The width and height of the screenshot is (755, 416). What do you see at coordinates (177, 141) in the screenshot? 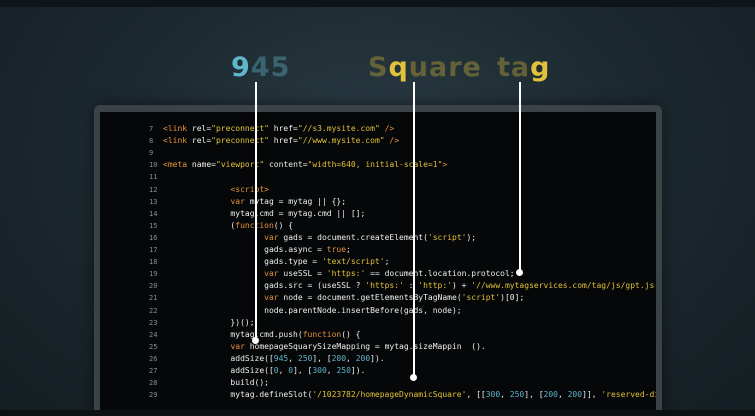
I see `code-token: <link` at bounding box center [177, 141].